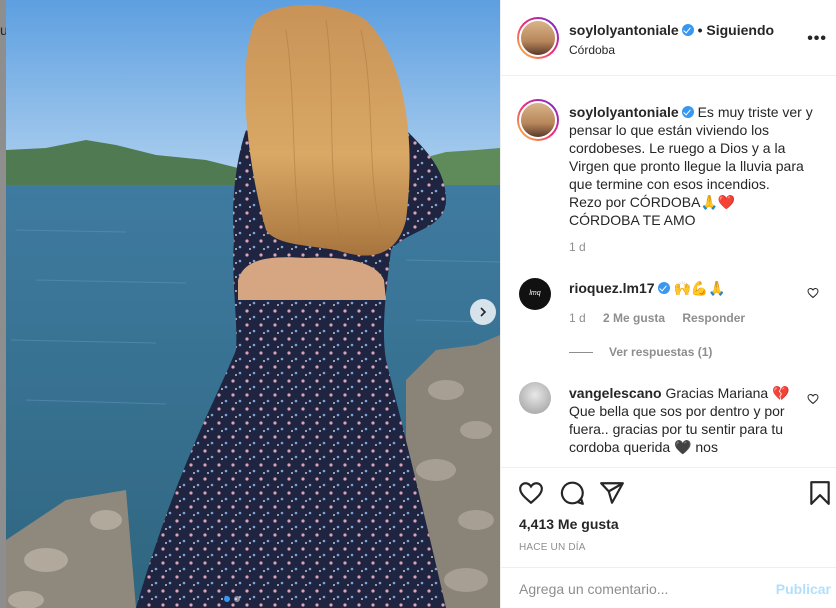 The height and width of the screenshot is (608, 836). I want to click on add-comment-bar: Publicar, so click(668, 587).